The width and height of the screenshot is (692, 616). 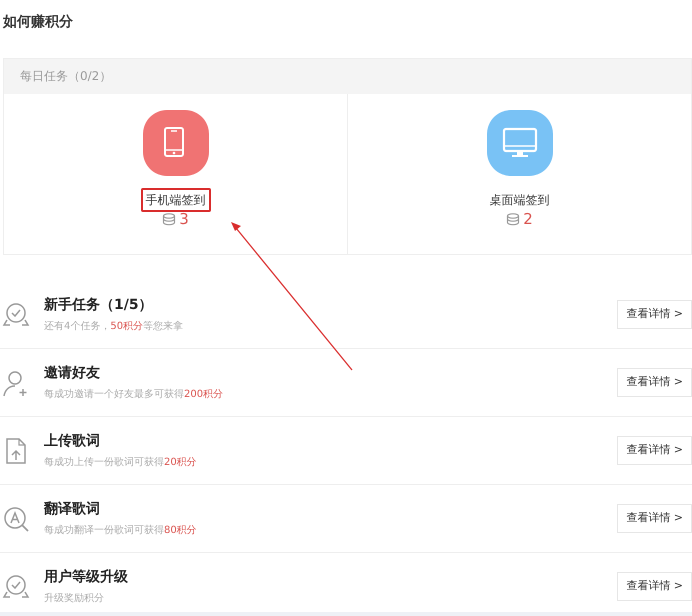 What do you see at coordinates (16, 518) in the screenshot?
I see `translate-icon` at bounding box center [16, 518].